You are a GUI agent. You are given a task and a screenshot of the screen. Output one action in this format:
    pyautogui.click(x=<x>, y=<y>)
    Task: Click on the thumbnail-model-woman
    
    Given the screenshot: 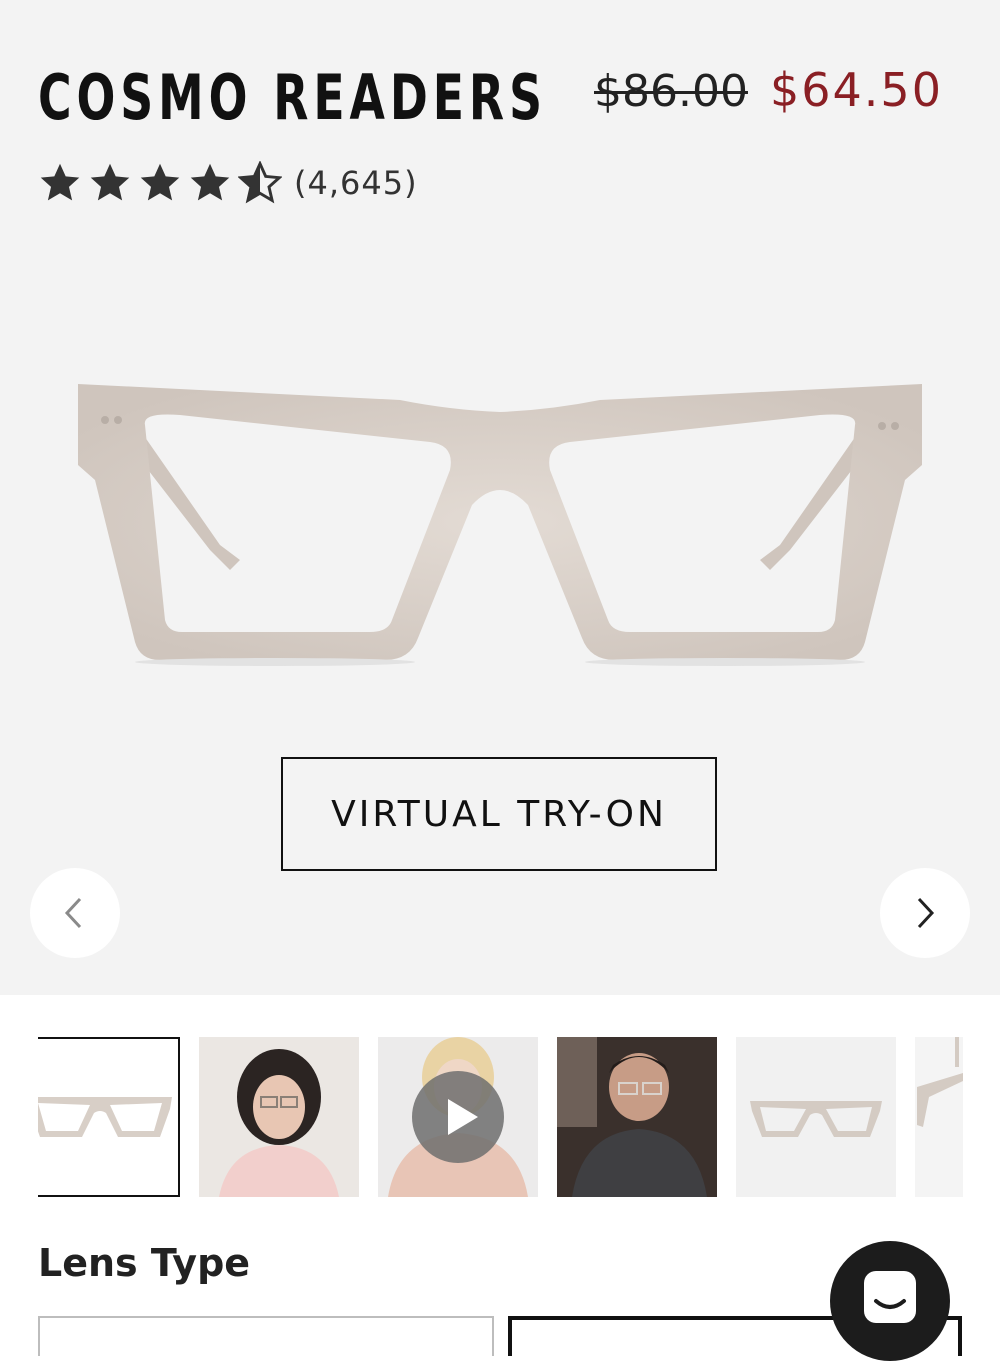 What is the action you would take?
    pyautogui.click(x=279, y=1117)
    